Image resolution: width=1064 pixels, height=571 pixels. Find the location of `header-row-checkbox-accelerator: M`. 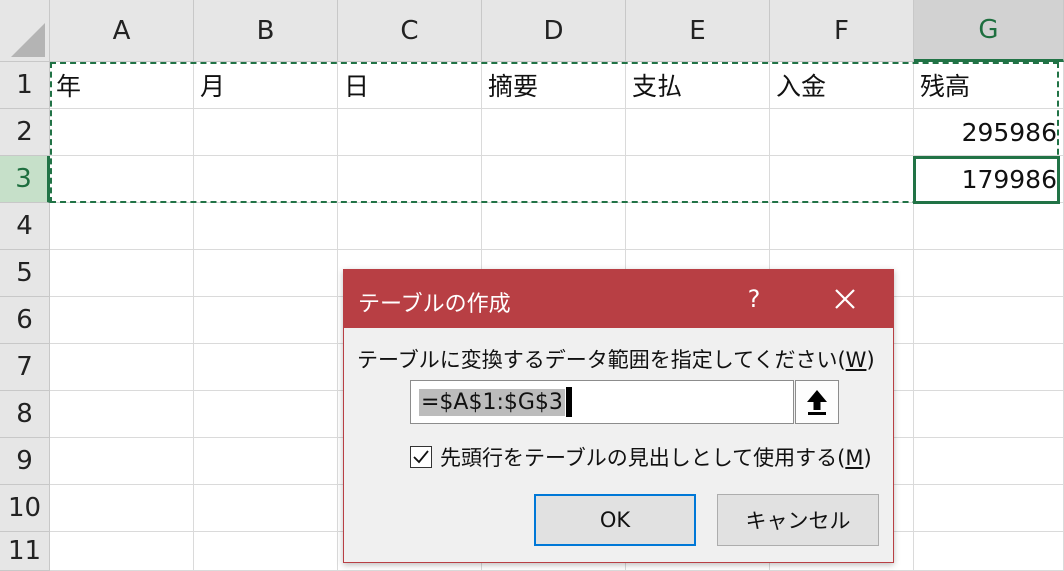

header-row-checkbox-accelerator: M is located at coordinates (854, 458).